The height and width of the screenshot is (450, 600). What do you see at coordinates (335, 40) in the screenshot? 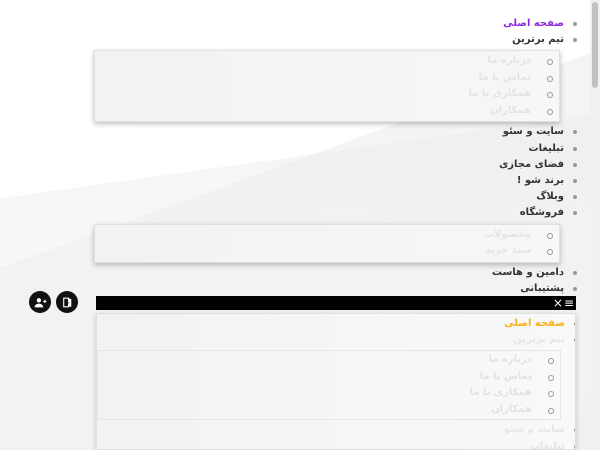
I see `menu-item-team: تیم برترین` at bounding box center [335, 40].